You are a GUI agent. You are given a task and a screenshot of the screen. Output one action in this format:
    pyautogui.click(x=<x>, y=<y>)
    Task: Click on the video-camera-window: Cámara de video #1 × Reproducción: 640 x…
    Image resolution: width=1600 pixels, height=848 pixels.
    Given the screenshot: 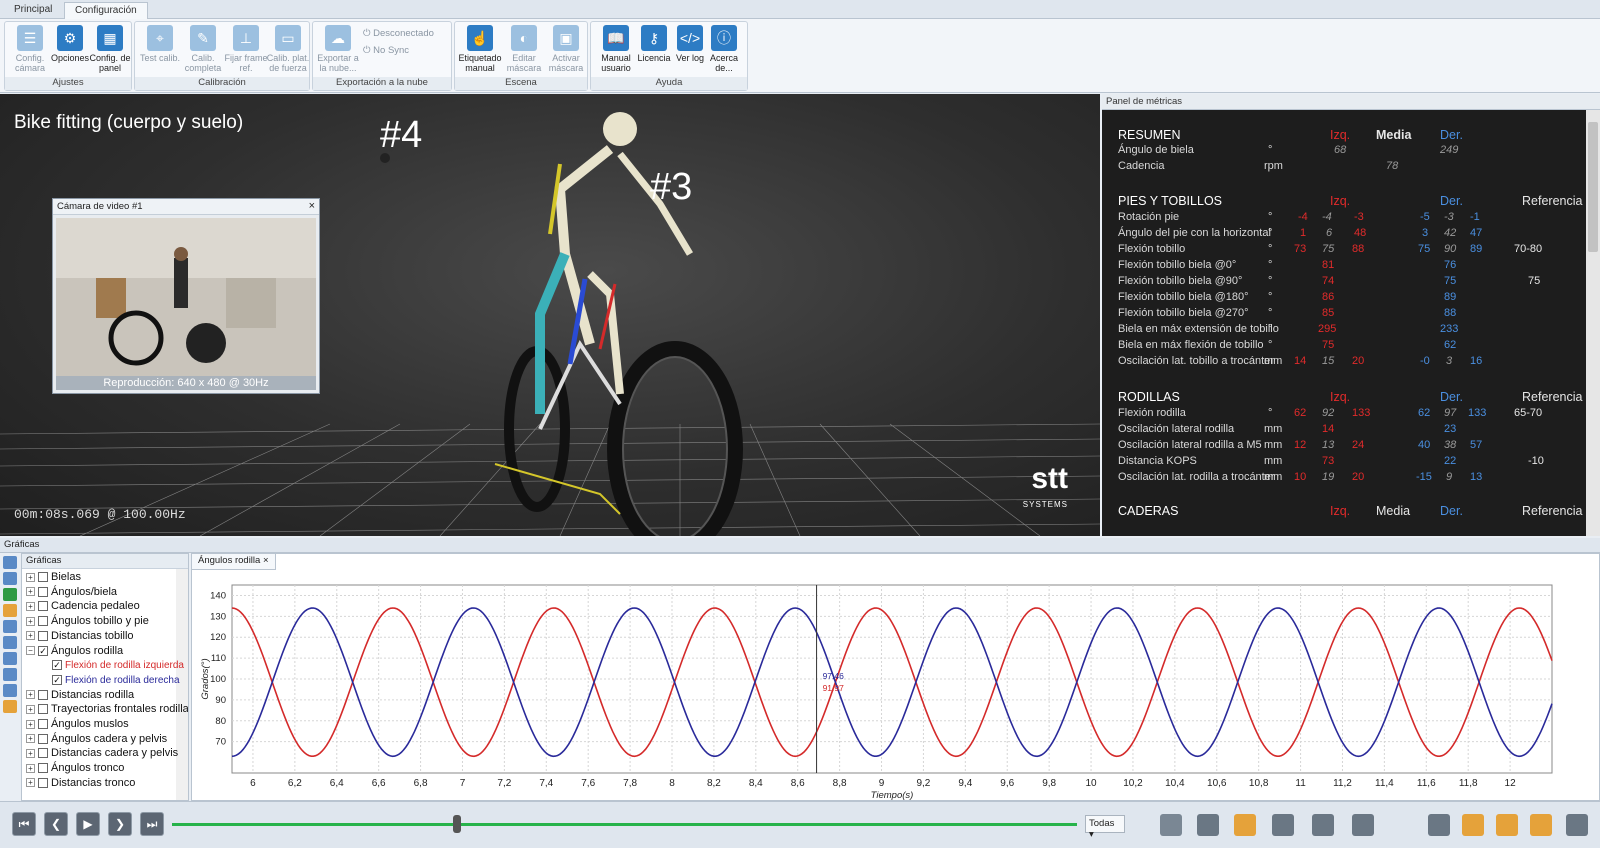 What is the action you would take?
    pyautogui.click(x=186, y=296)
    